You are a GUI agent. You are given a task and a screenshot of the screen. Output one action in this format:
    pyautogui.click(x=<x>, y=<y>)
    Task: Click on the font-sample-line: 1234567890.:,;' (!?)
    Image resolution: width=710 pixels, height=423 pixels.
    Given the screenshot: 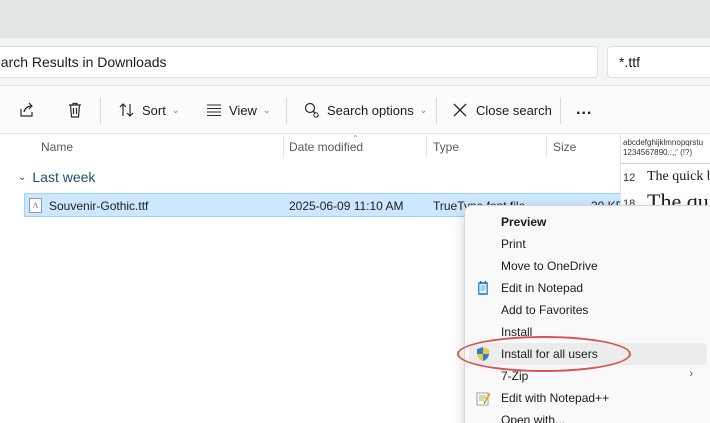 What is the action you would take?
    pyautogui.click(x=658, y=152)
    